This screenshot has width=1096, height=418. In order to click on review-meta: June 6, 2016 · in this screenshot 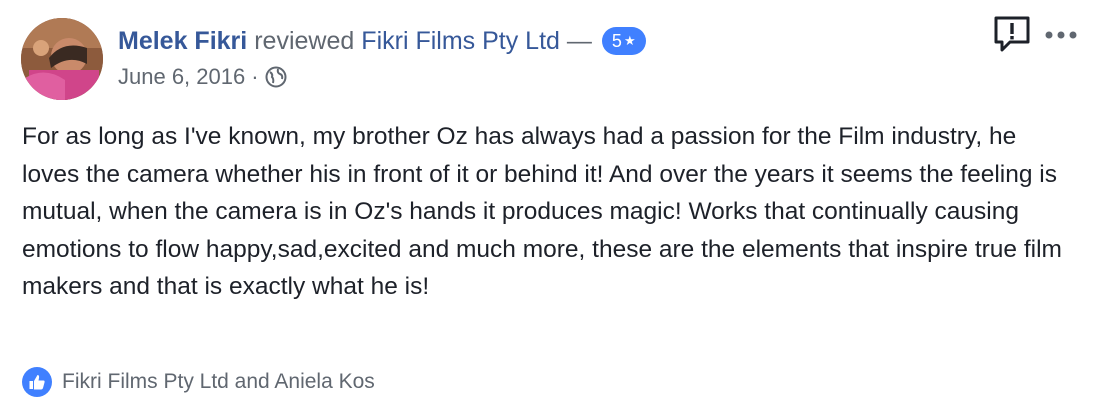, I will do `click(202, 77)`.